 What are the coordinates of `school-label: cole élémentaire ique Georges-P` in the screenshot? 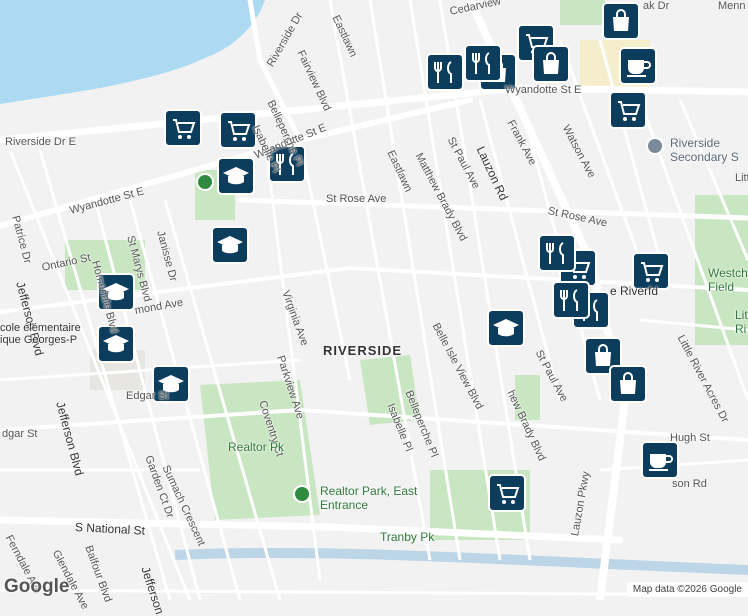 It's located at (40, 334).